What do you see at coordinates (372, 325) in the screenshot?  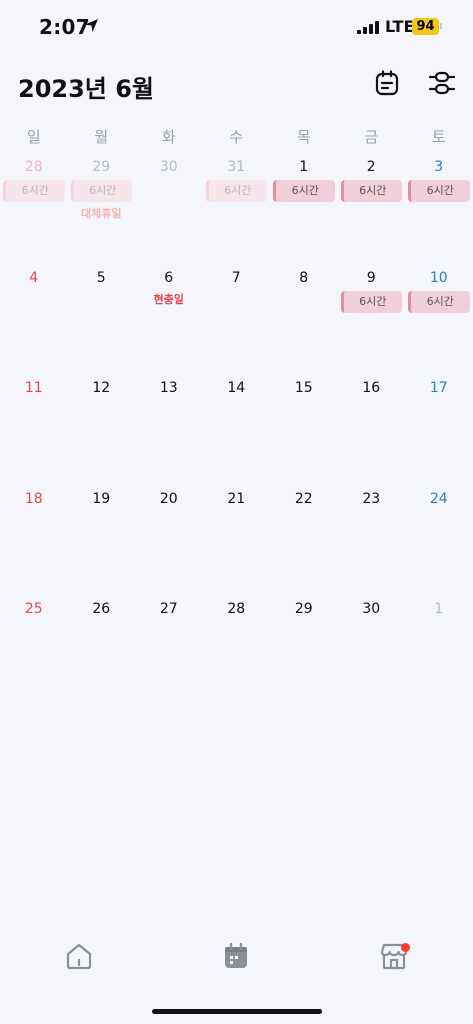 I see `day-cell: 9 6시간` at bounding box center [372, 325].